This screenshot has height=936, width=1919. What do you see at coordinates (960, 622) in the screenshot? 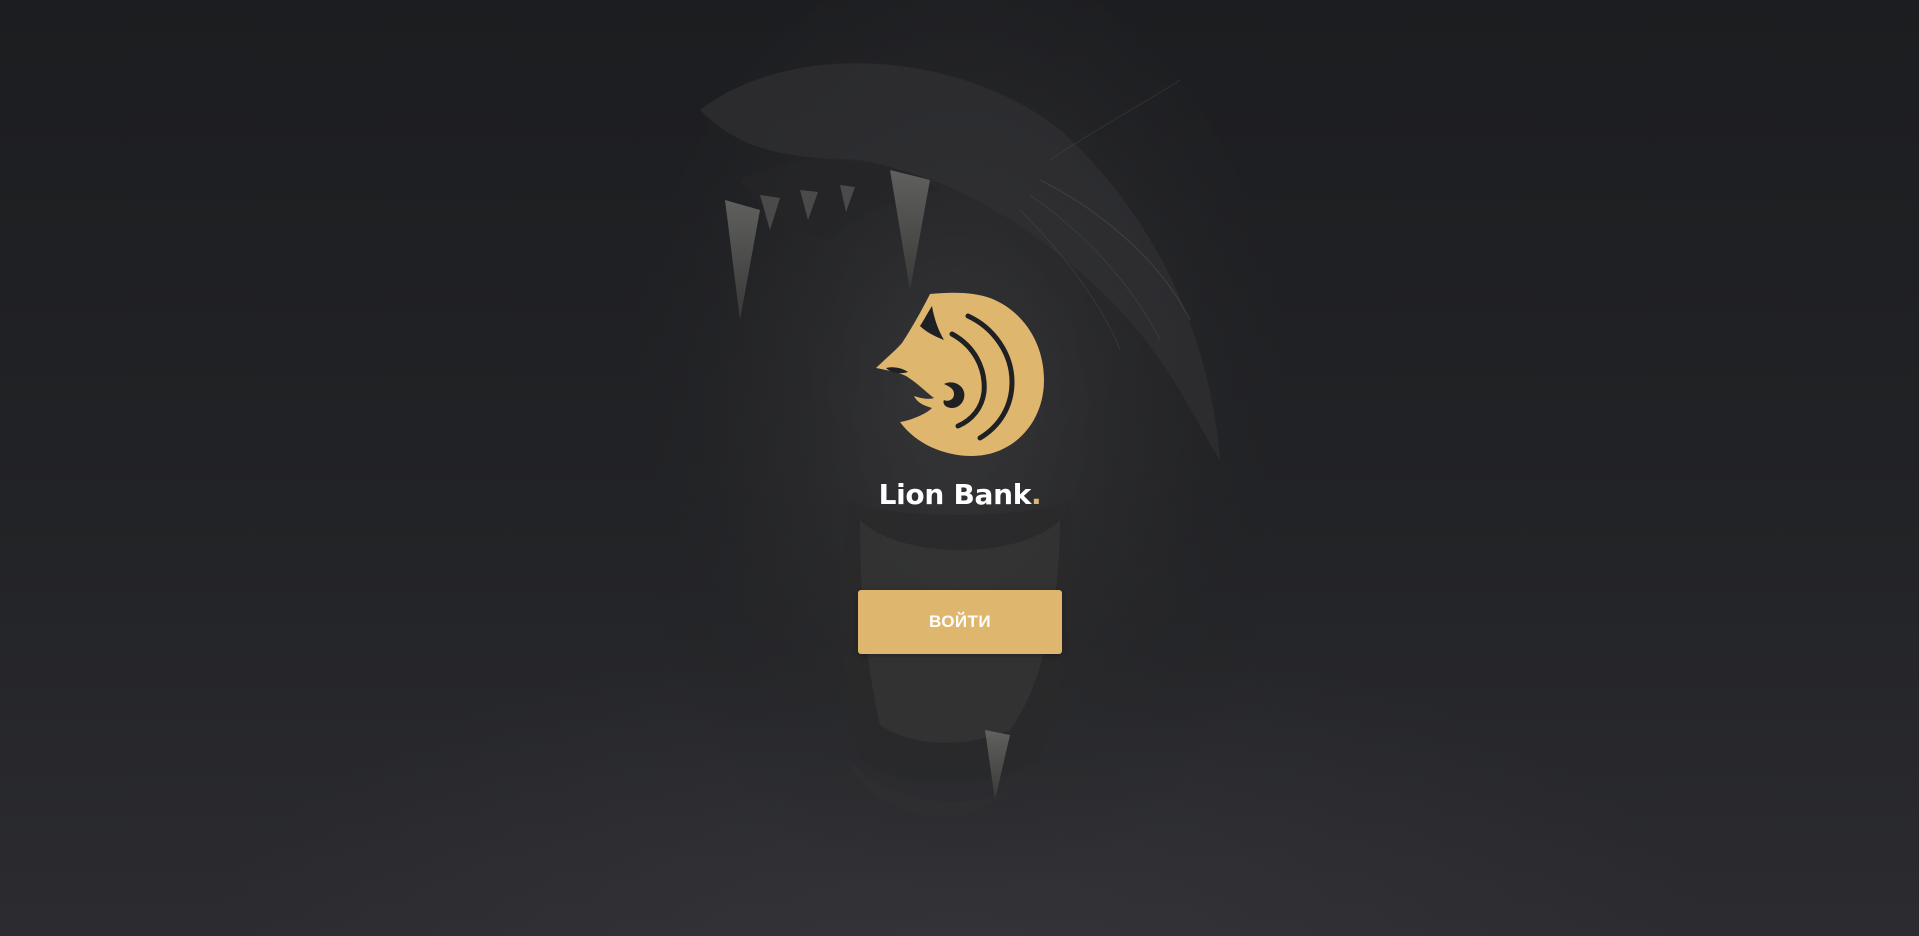
I see `login-button: ВОЙТИ` at bounding box center [960, 622].